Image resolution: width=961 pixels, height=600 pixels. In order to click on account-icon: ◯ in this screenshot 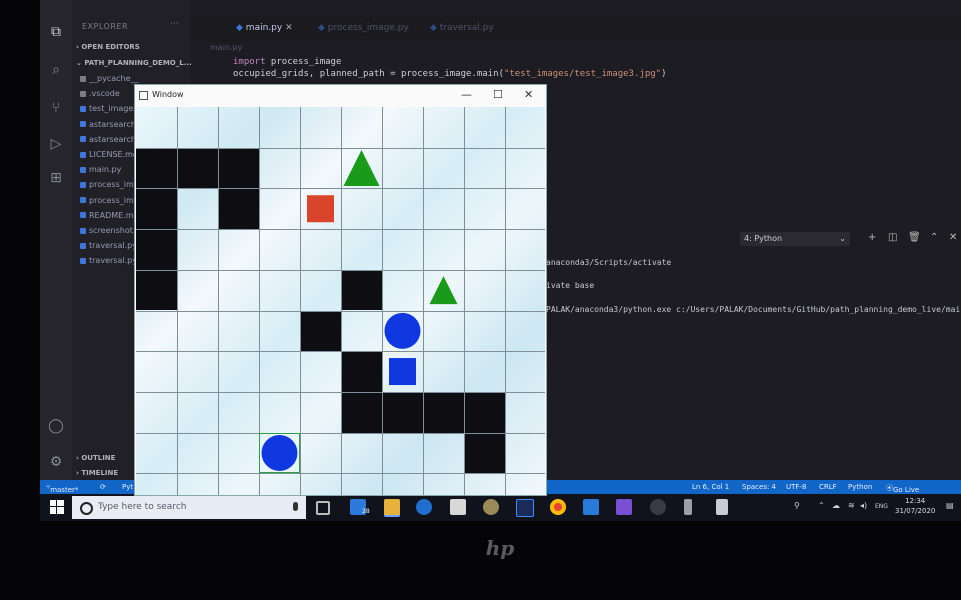, I will do `click(56, 426)`.